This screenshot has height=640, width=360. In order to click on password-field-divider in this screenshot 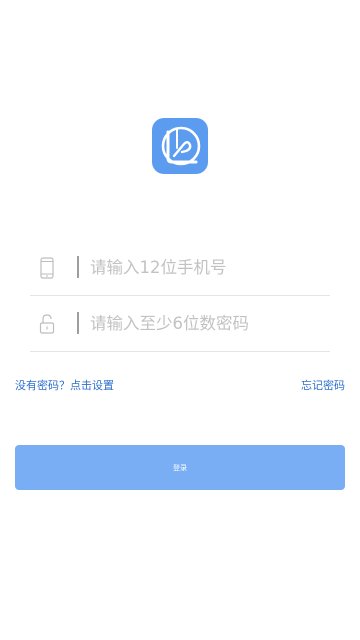, I will do `click(78, 323)`.